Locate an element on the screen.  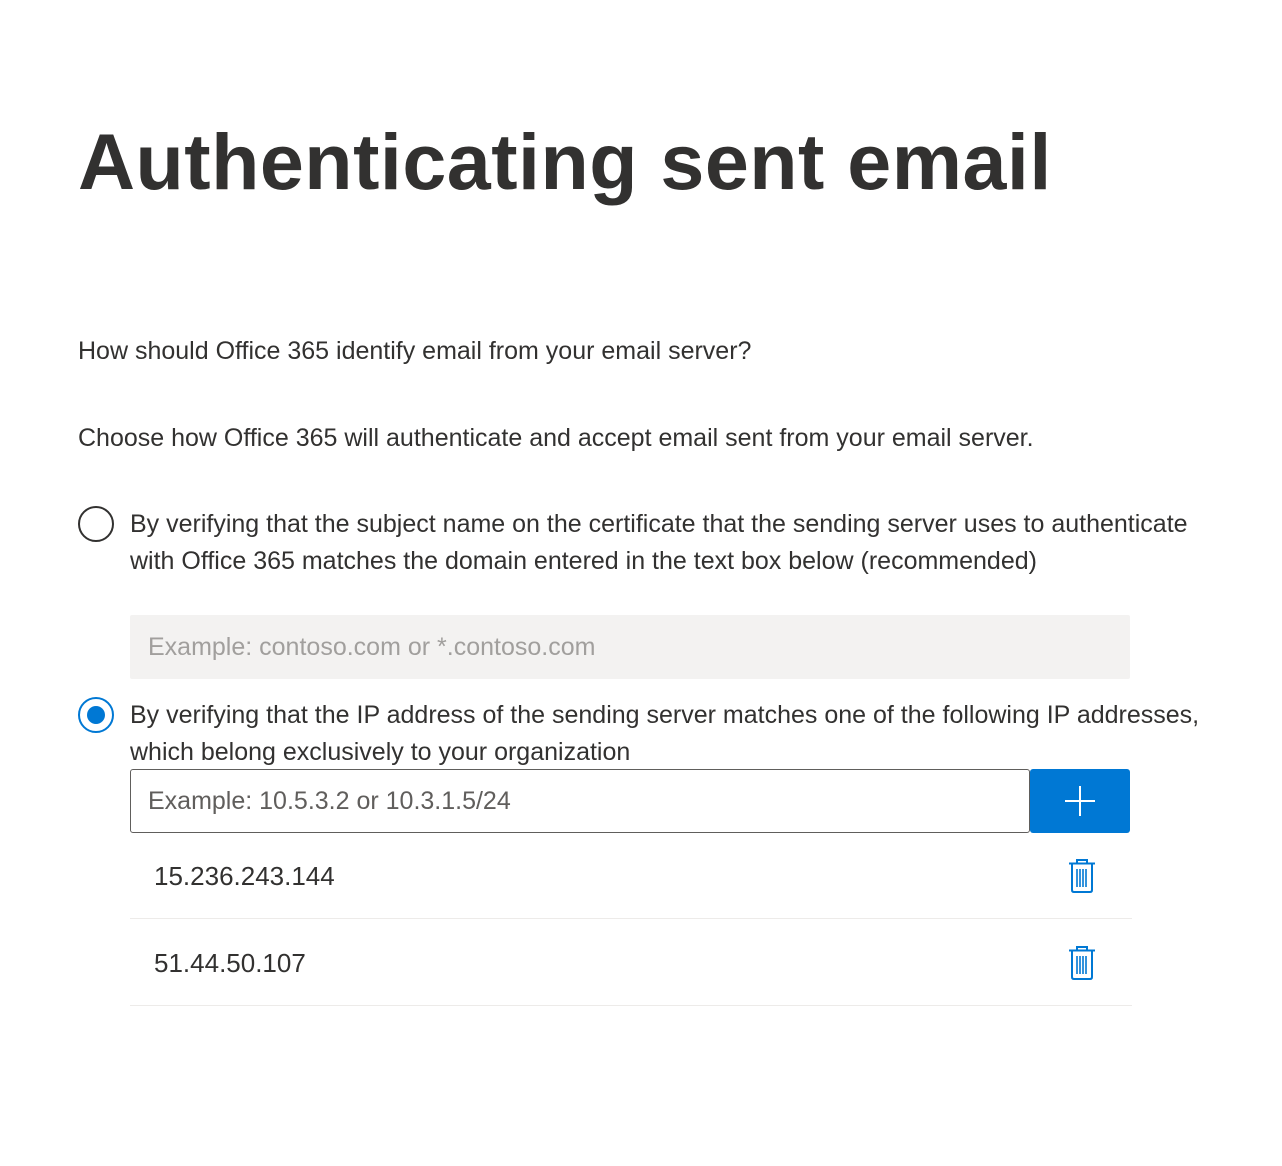
add-ip-button is located at coordinates (1080, 801).